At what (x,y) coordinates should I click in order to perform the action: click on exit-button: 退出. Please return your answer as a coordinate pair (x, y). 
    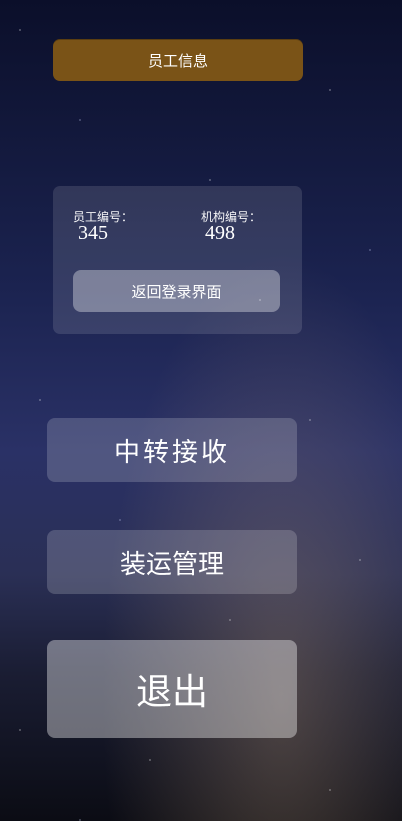
    Looking at the image, I should click on (172, 689).